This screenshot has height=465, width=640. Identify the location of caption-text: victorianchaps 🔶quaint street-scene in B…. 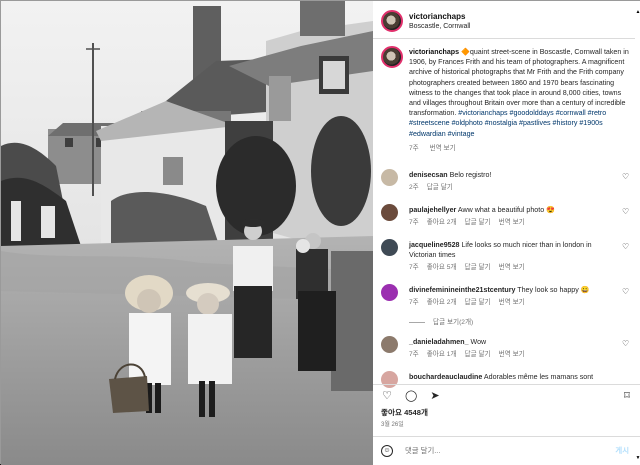
(520, 100).